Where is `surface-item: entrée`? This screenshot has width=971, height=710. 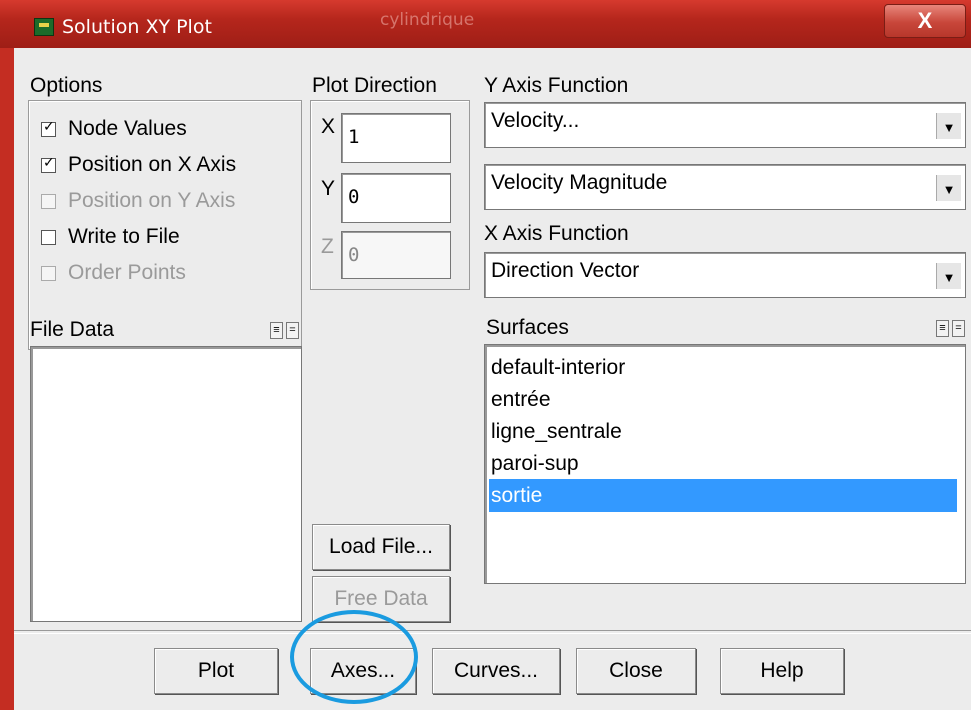
surface-item: entrée is located at coordinates (723, 399).